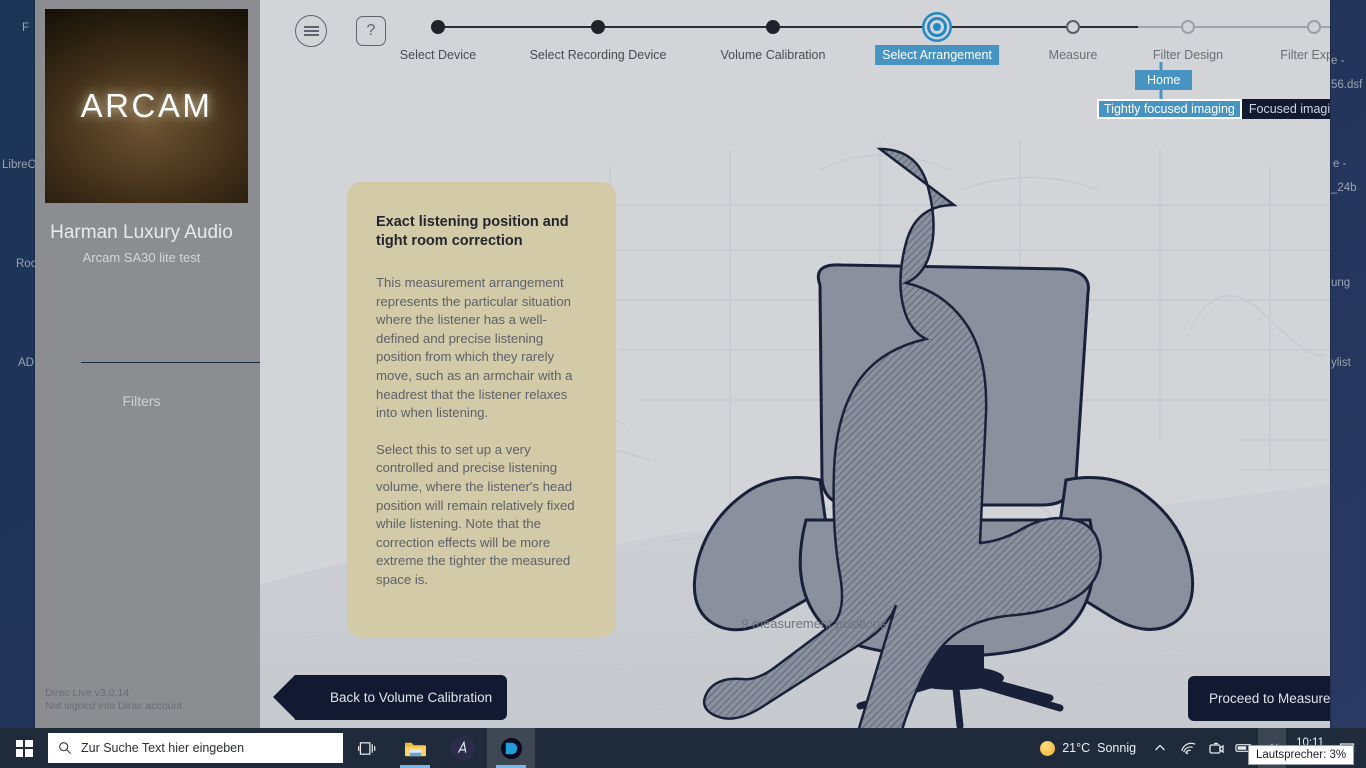  What do you see at coordinates (1347, 85) in the screenshot?
I see `desktop-icon-label: 56.dsf` at bounding box center [1347, 85].